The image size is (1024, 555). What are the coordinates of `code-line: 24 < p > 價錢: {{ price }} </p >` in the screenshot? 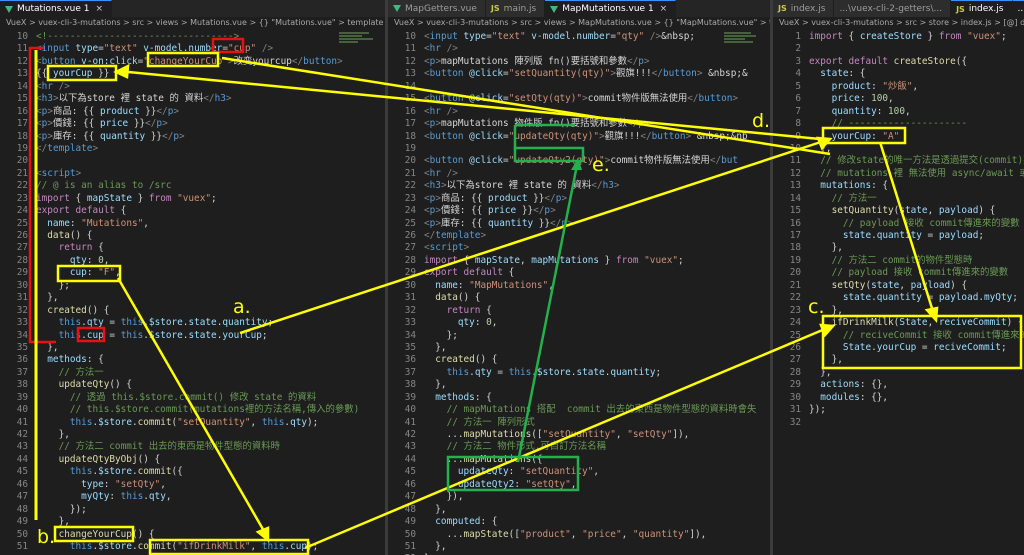 It's located at (579, 211).